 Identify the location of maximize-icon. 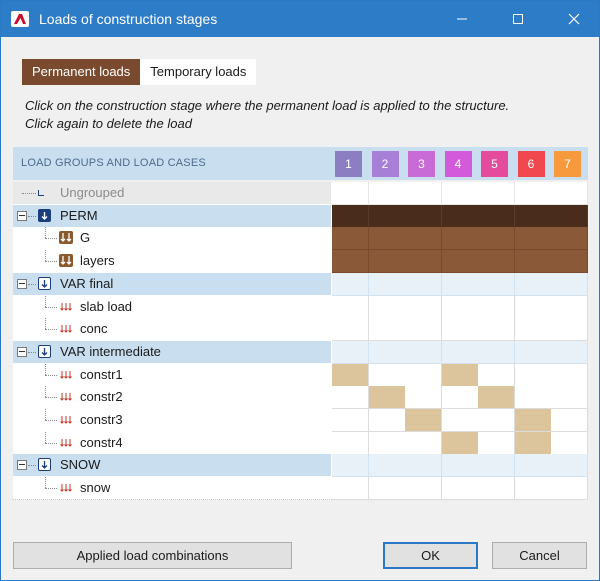
(518, 19).